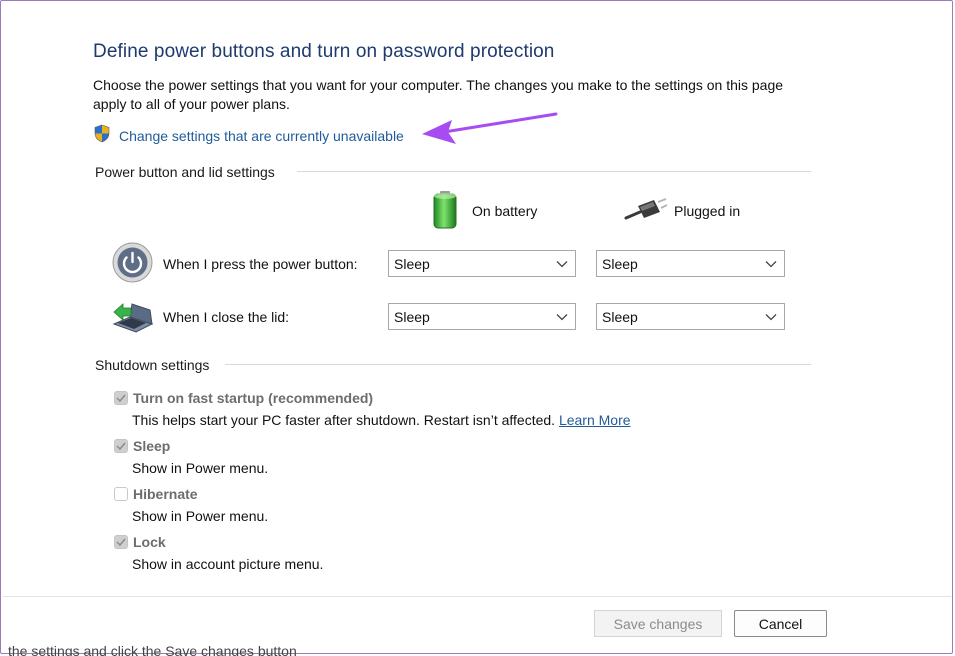 This screenshot has width=955, height=656. Describe the element at coordinates (228, 564) in the screenshot. I see `lock-description: Show in account picture menu.` at that location.